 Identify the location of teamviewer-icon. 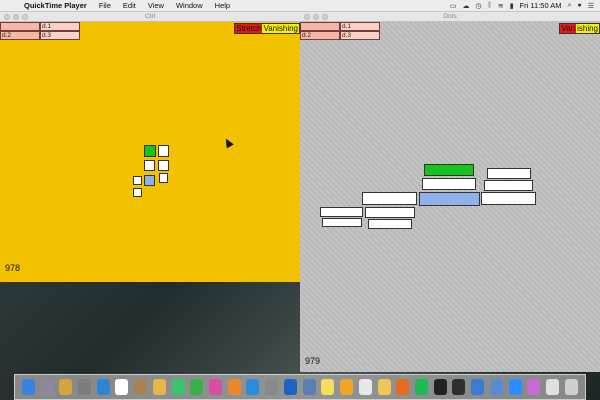
(290, 387).